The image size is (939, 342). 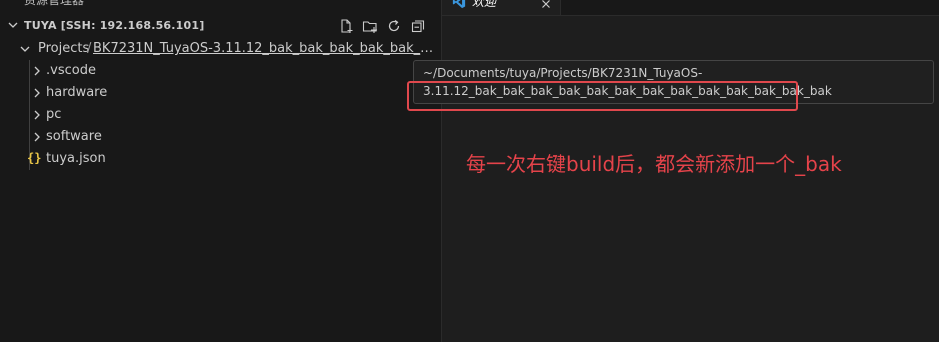 What do you see at coordinates (220, 26) in the screenshot?
I see `workspace-section-header: TUYA [SSH: 192.168.56.101]` at bounding box center [220, 26].